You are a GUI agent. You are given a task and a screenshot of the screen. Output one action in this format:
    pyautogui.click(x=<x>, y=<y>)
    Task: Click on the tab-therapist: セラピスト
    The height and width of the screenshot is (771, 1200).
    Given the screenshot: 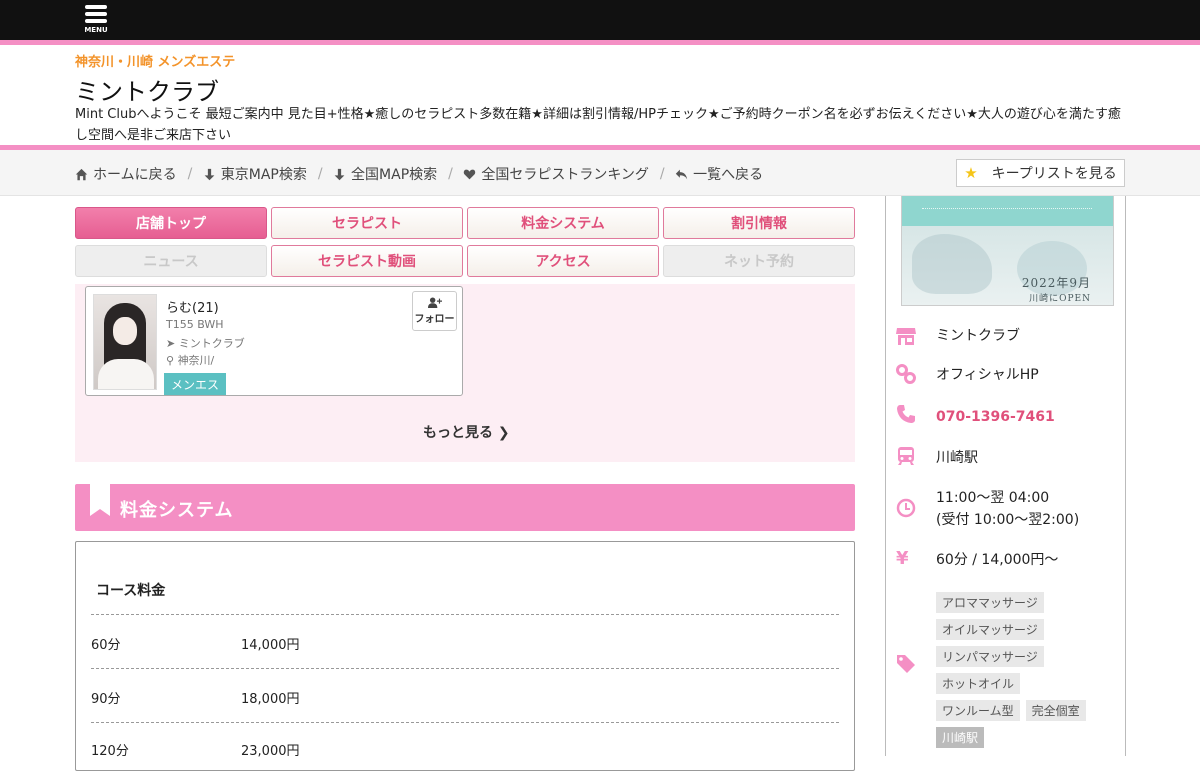 What is the action you would take?
    pyautogui.click(x=367, y=223)
    